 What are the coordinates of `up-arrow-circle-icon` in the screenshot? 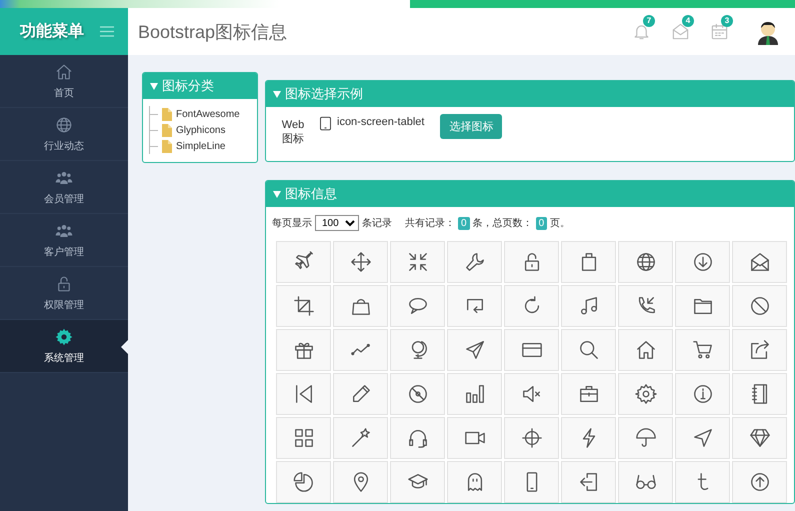 It's located at (759, 482).